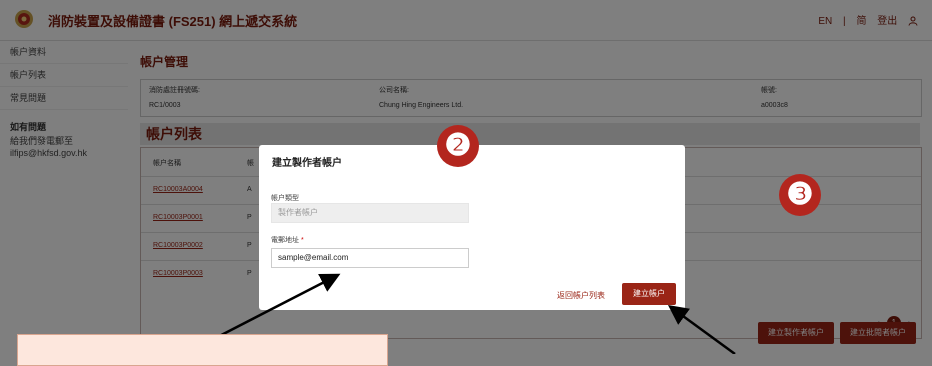 This screenshot has height=366, width=932. What do you see at coordinates (458, 146) in the screenshot?
I see `annotation-badge-2: ❷` at bounding box center [458, 146].